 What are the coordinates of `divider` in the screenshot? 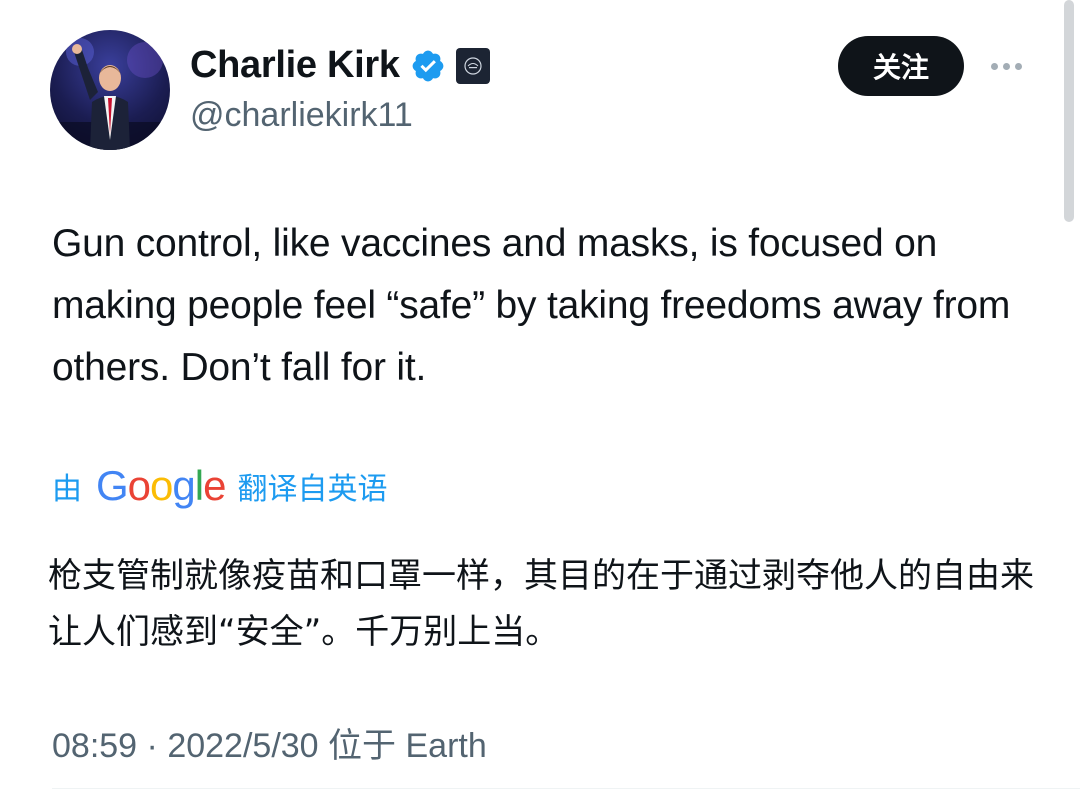 It's located at (566, 788).